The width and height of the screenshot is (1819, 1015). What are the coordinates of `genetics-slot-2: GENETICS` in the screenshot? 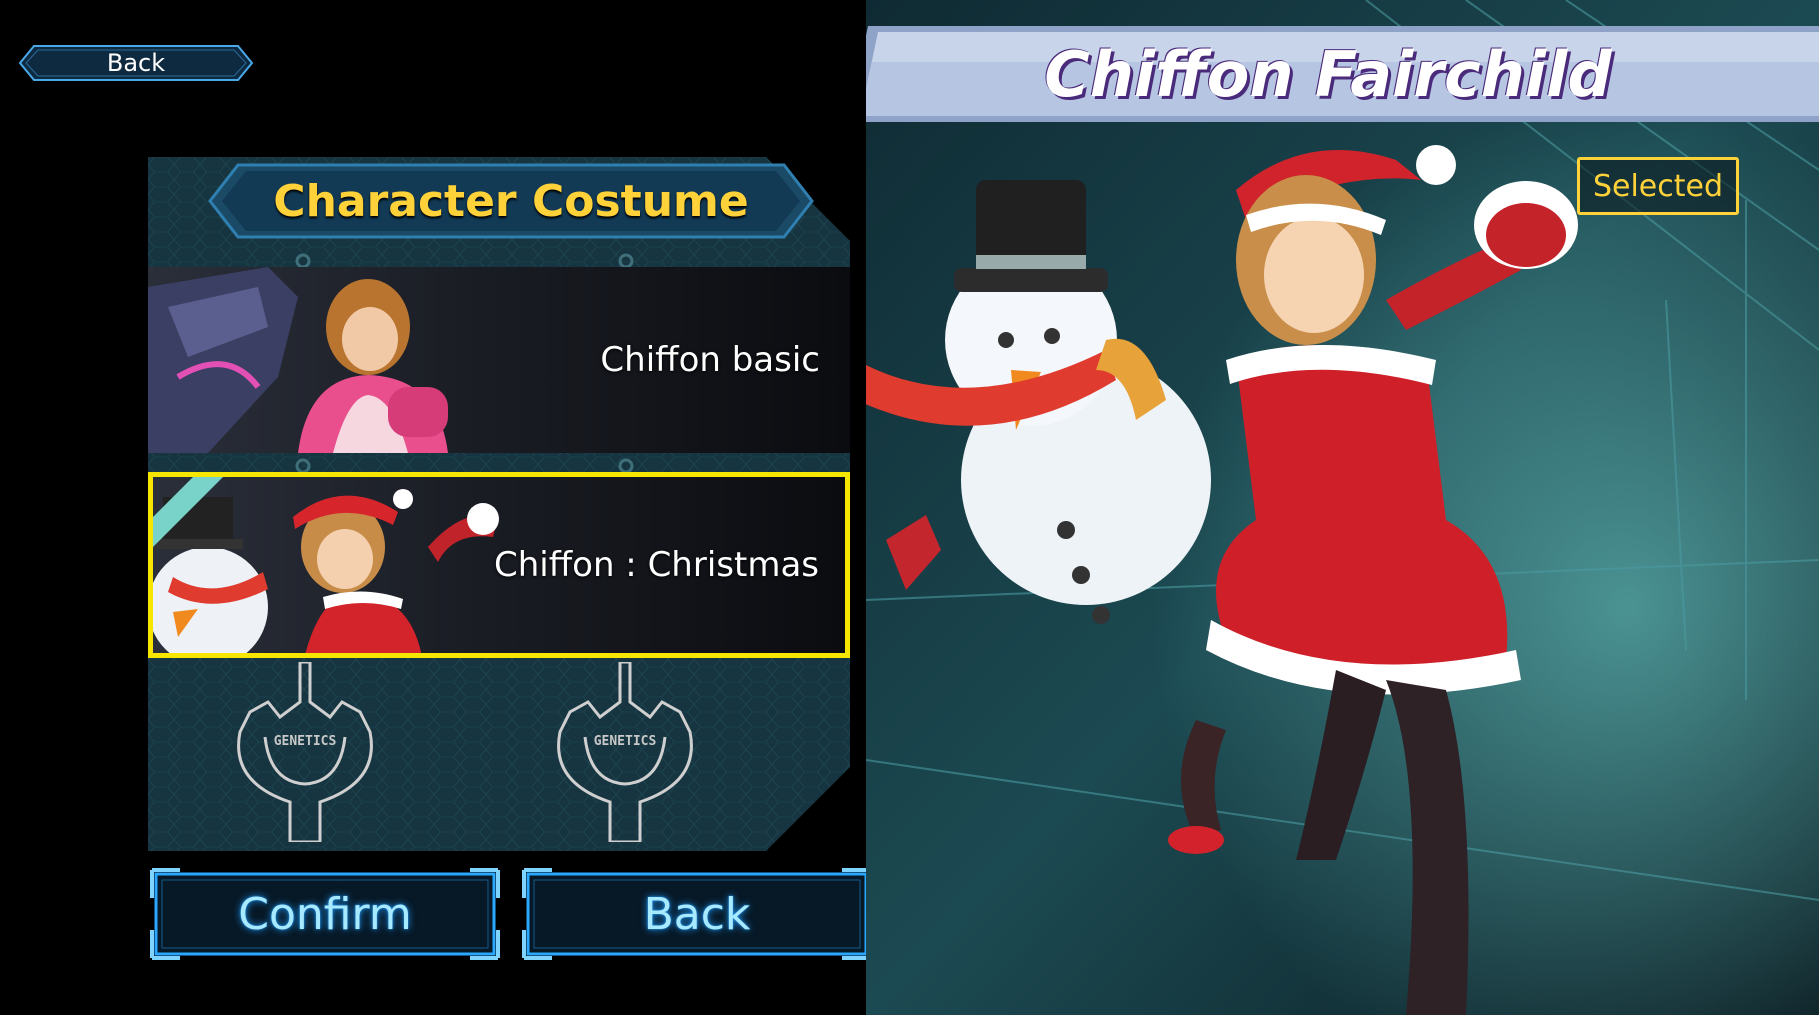 It's located at (625, 752).